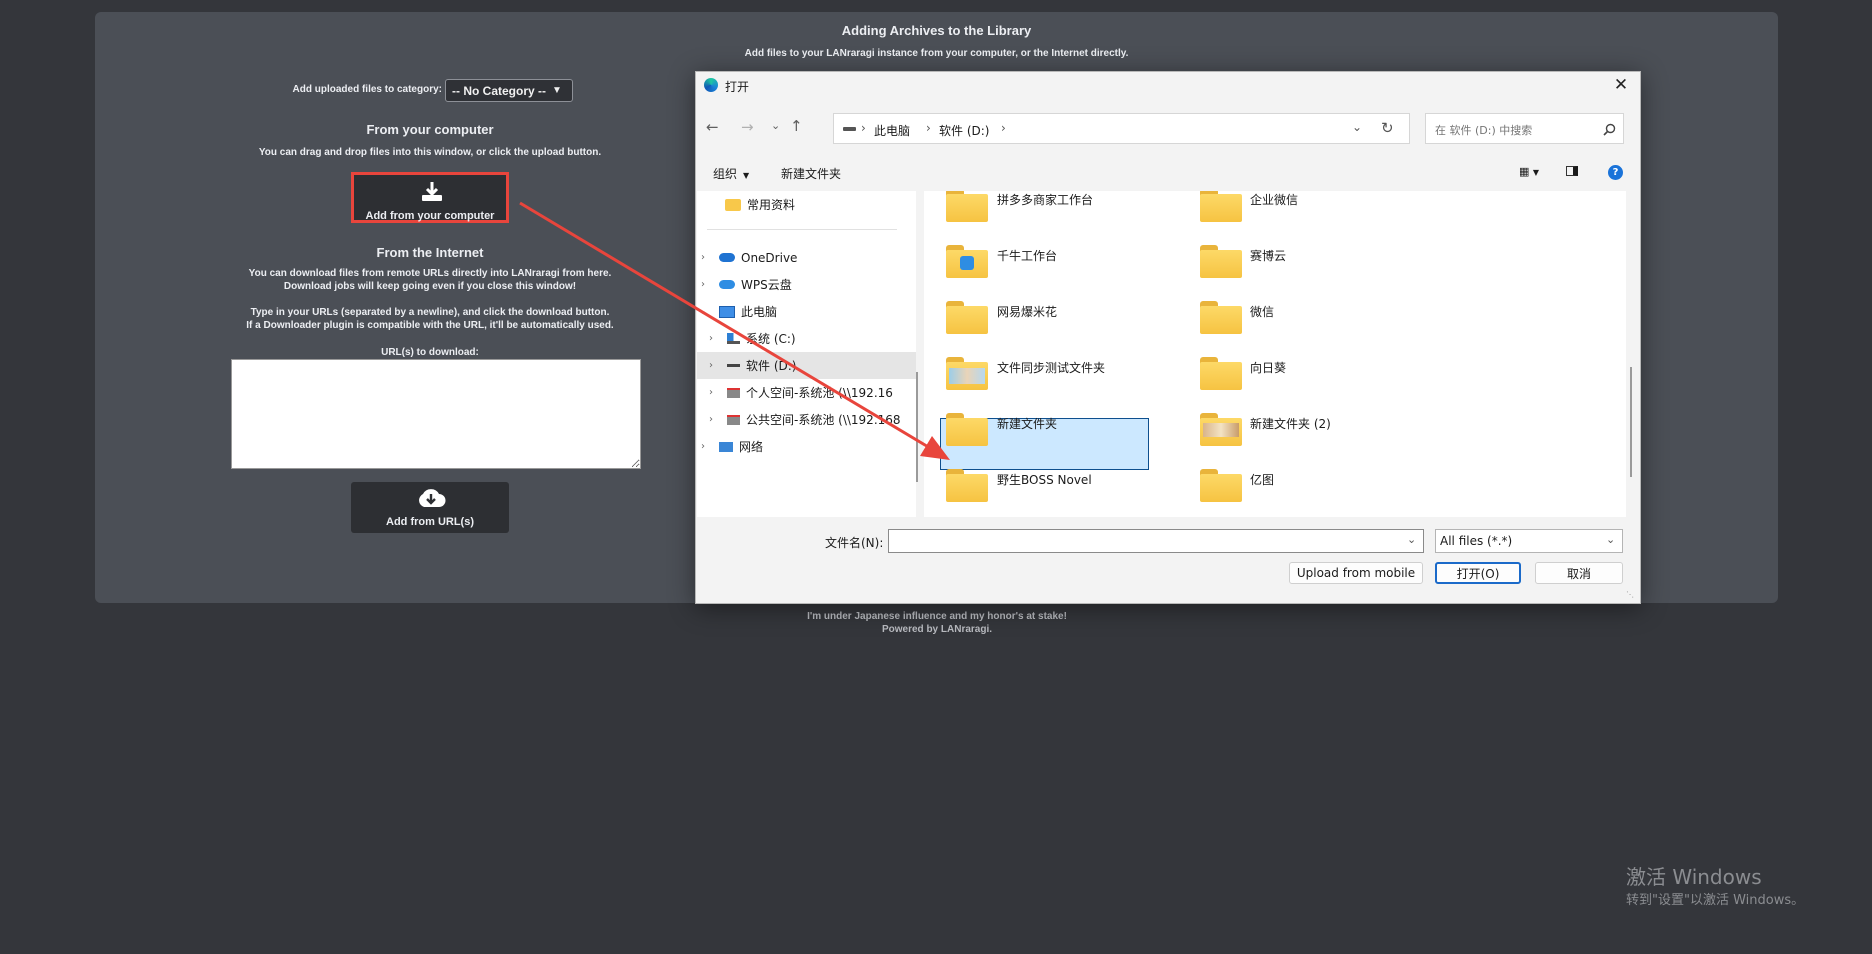  What do you see at coordinates (734, 330) in the screenshot?
I see `annotation-arrow` at bounding box center [734, 330].